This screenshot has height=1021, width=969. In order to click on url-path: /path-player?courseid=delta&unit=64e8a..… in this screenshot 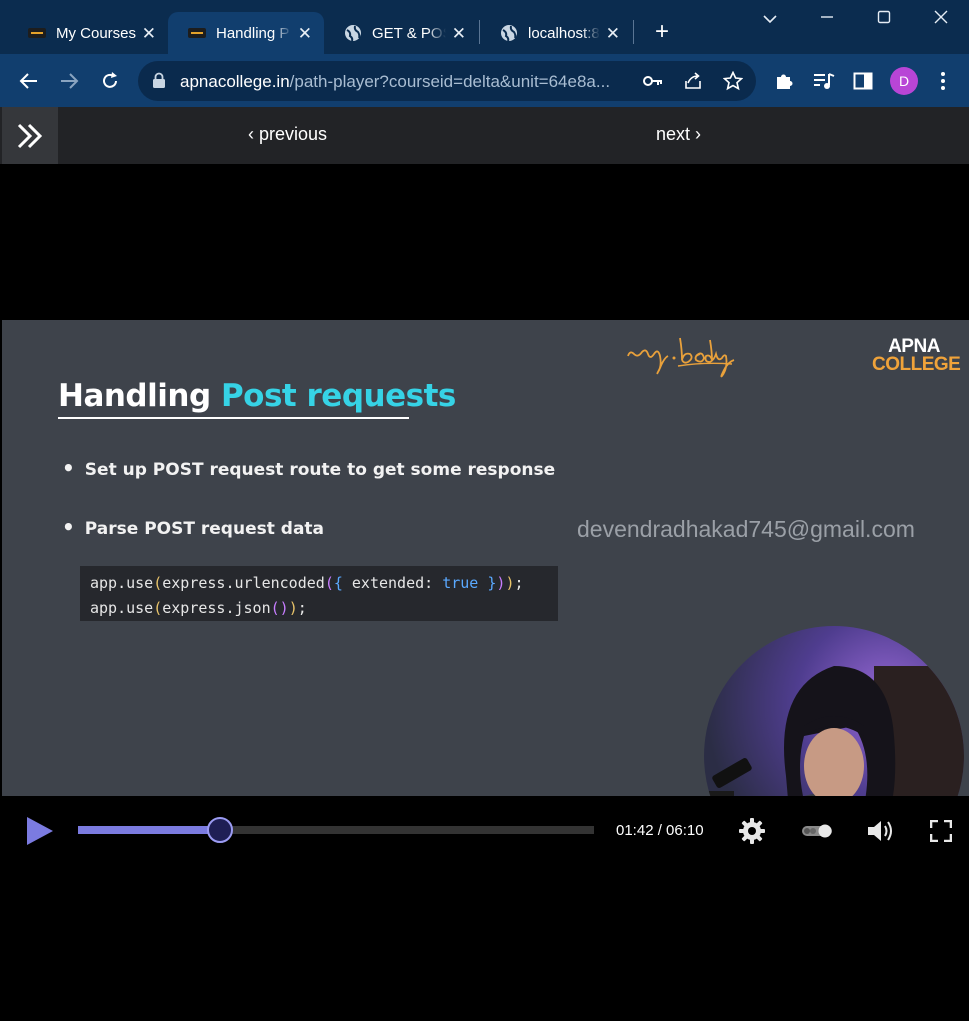, I will do `click(450, 81)`.